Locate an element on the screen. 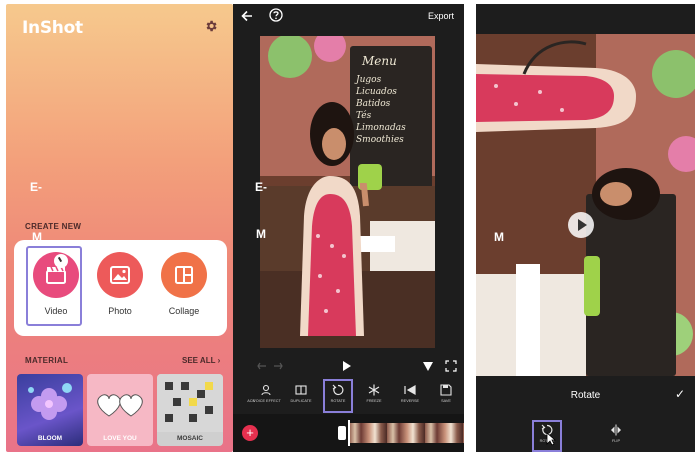 Image resolution: width=700 pixels, height=457 pixels. hearts-icon is located at coordinates (120, 405).